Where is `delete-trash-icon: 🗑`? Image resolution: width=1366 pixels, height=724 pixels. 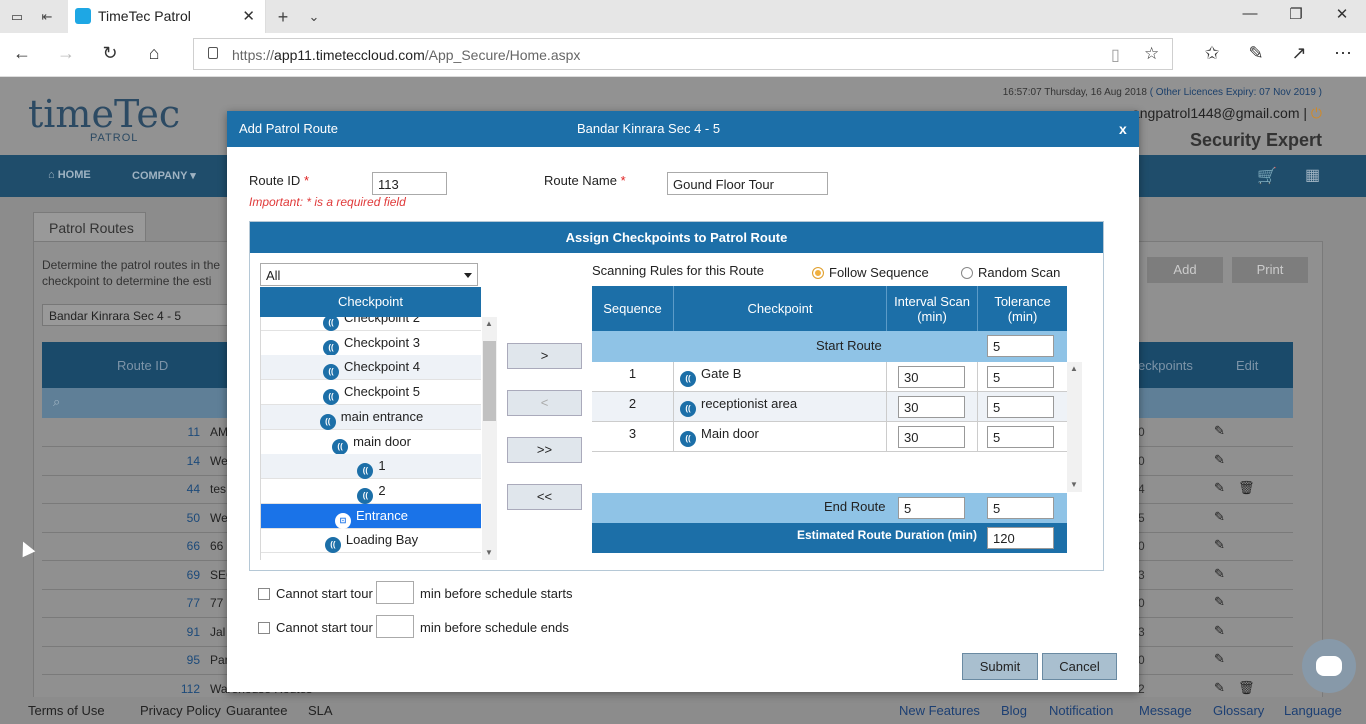
delete-trash-icon: 🗑 is located at coordinates (1246, 488).